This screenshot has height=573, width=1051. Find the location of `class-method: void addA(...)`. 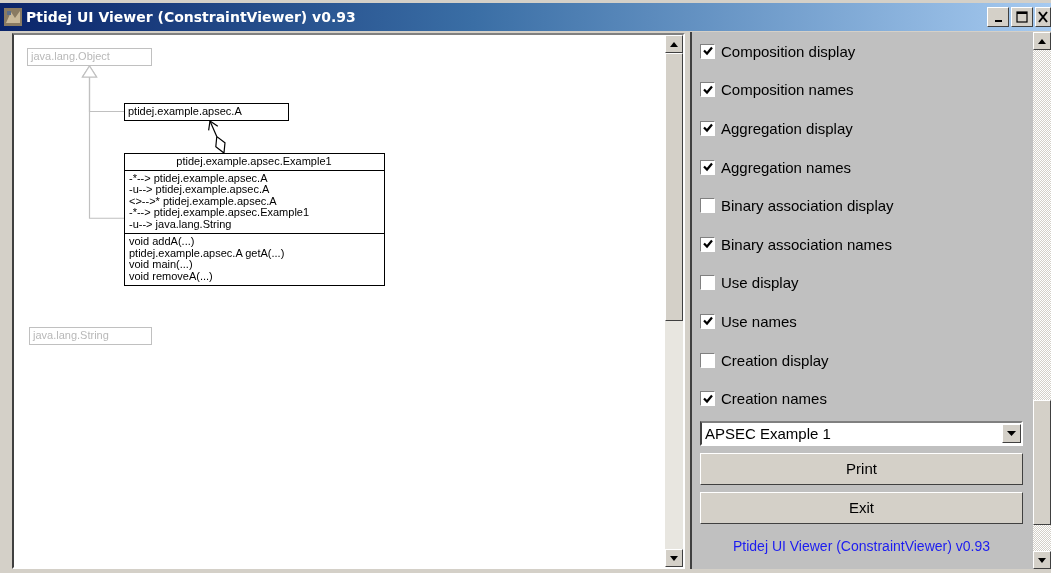

class-method: void addA(...) is located at coordinates (162, 242).